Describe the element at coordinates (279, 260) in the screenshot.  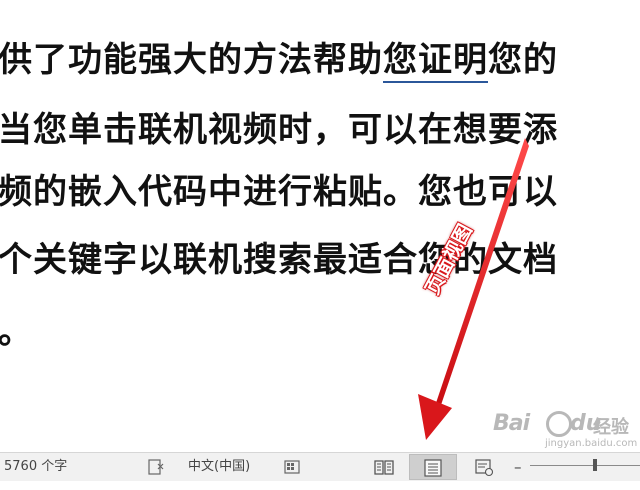
I see `document-line-4: 个关键字以联机搜索最适合您的文档` at that location.